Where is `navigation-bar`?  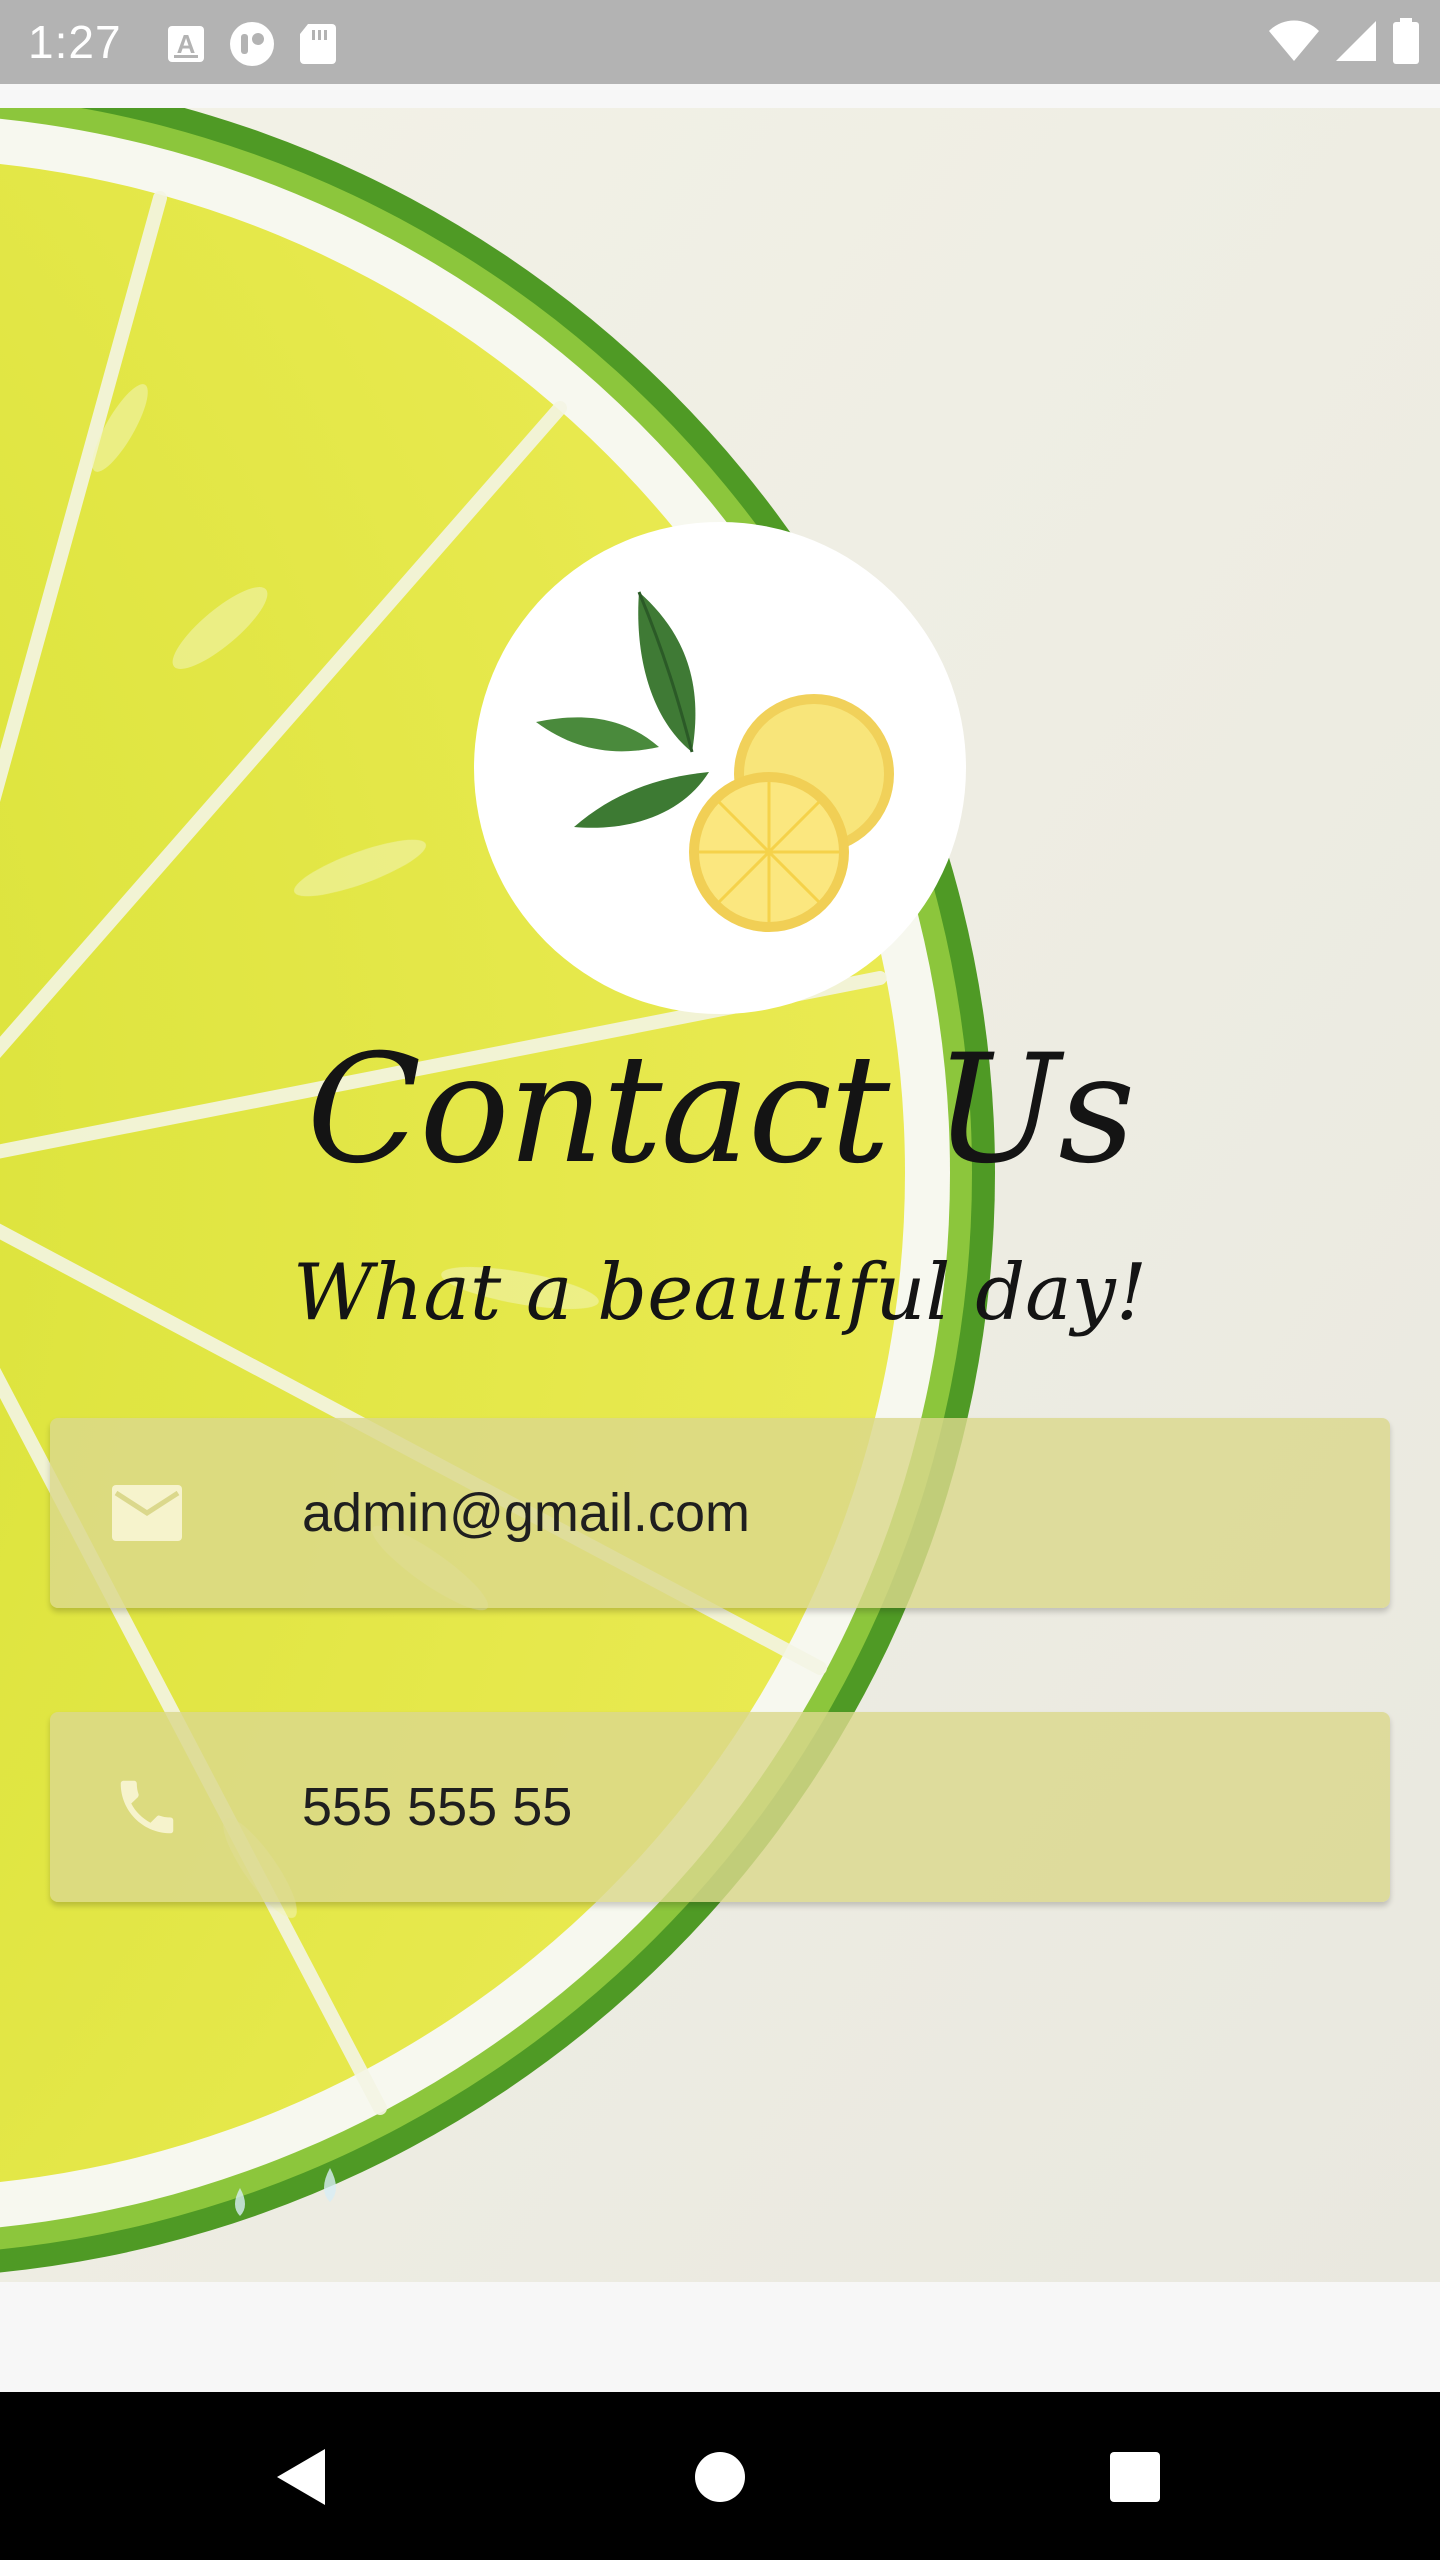 navigation-bar is located at coordinates (720, 2476).